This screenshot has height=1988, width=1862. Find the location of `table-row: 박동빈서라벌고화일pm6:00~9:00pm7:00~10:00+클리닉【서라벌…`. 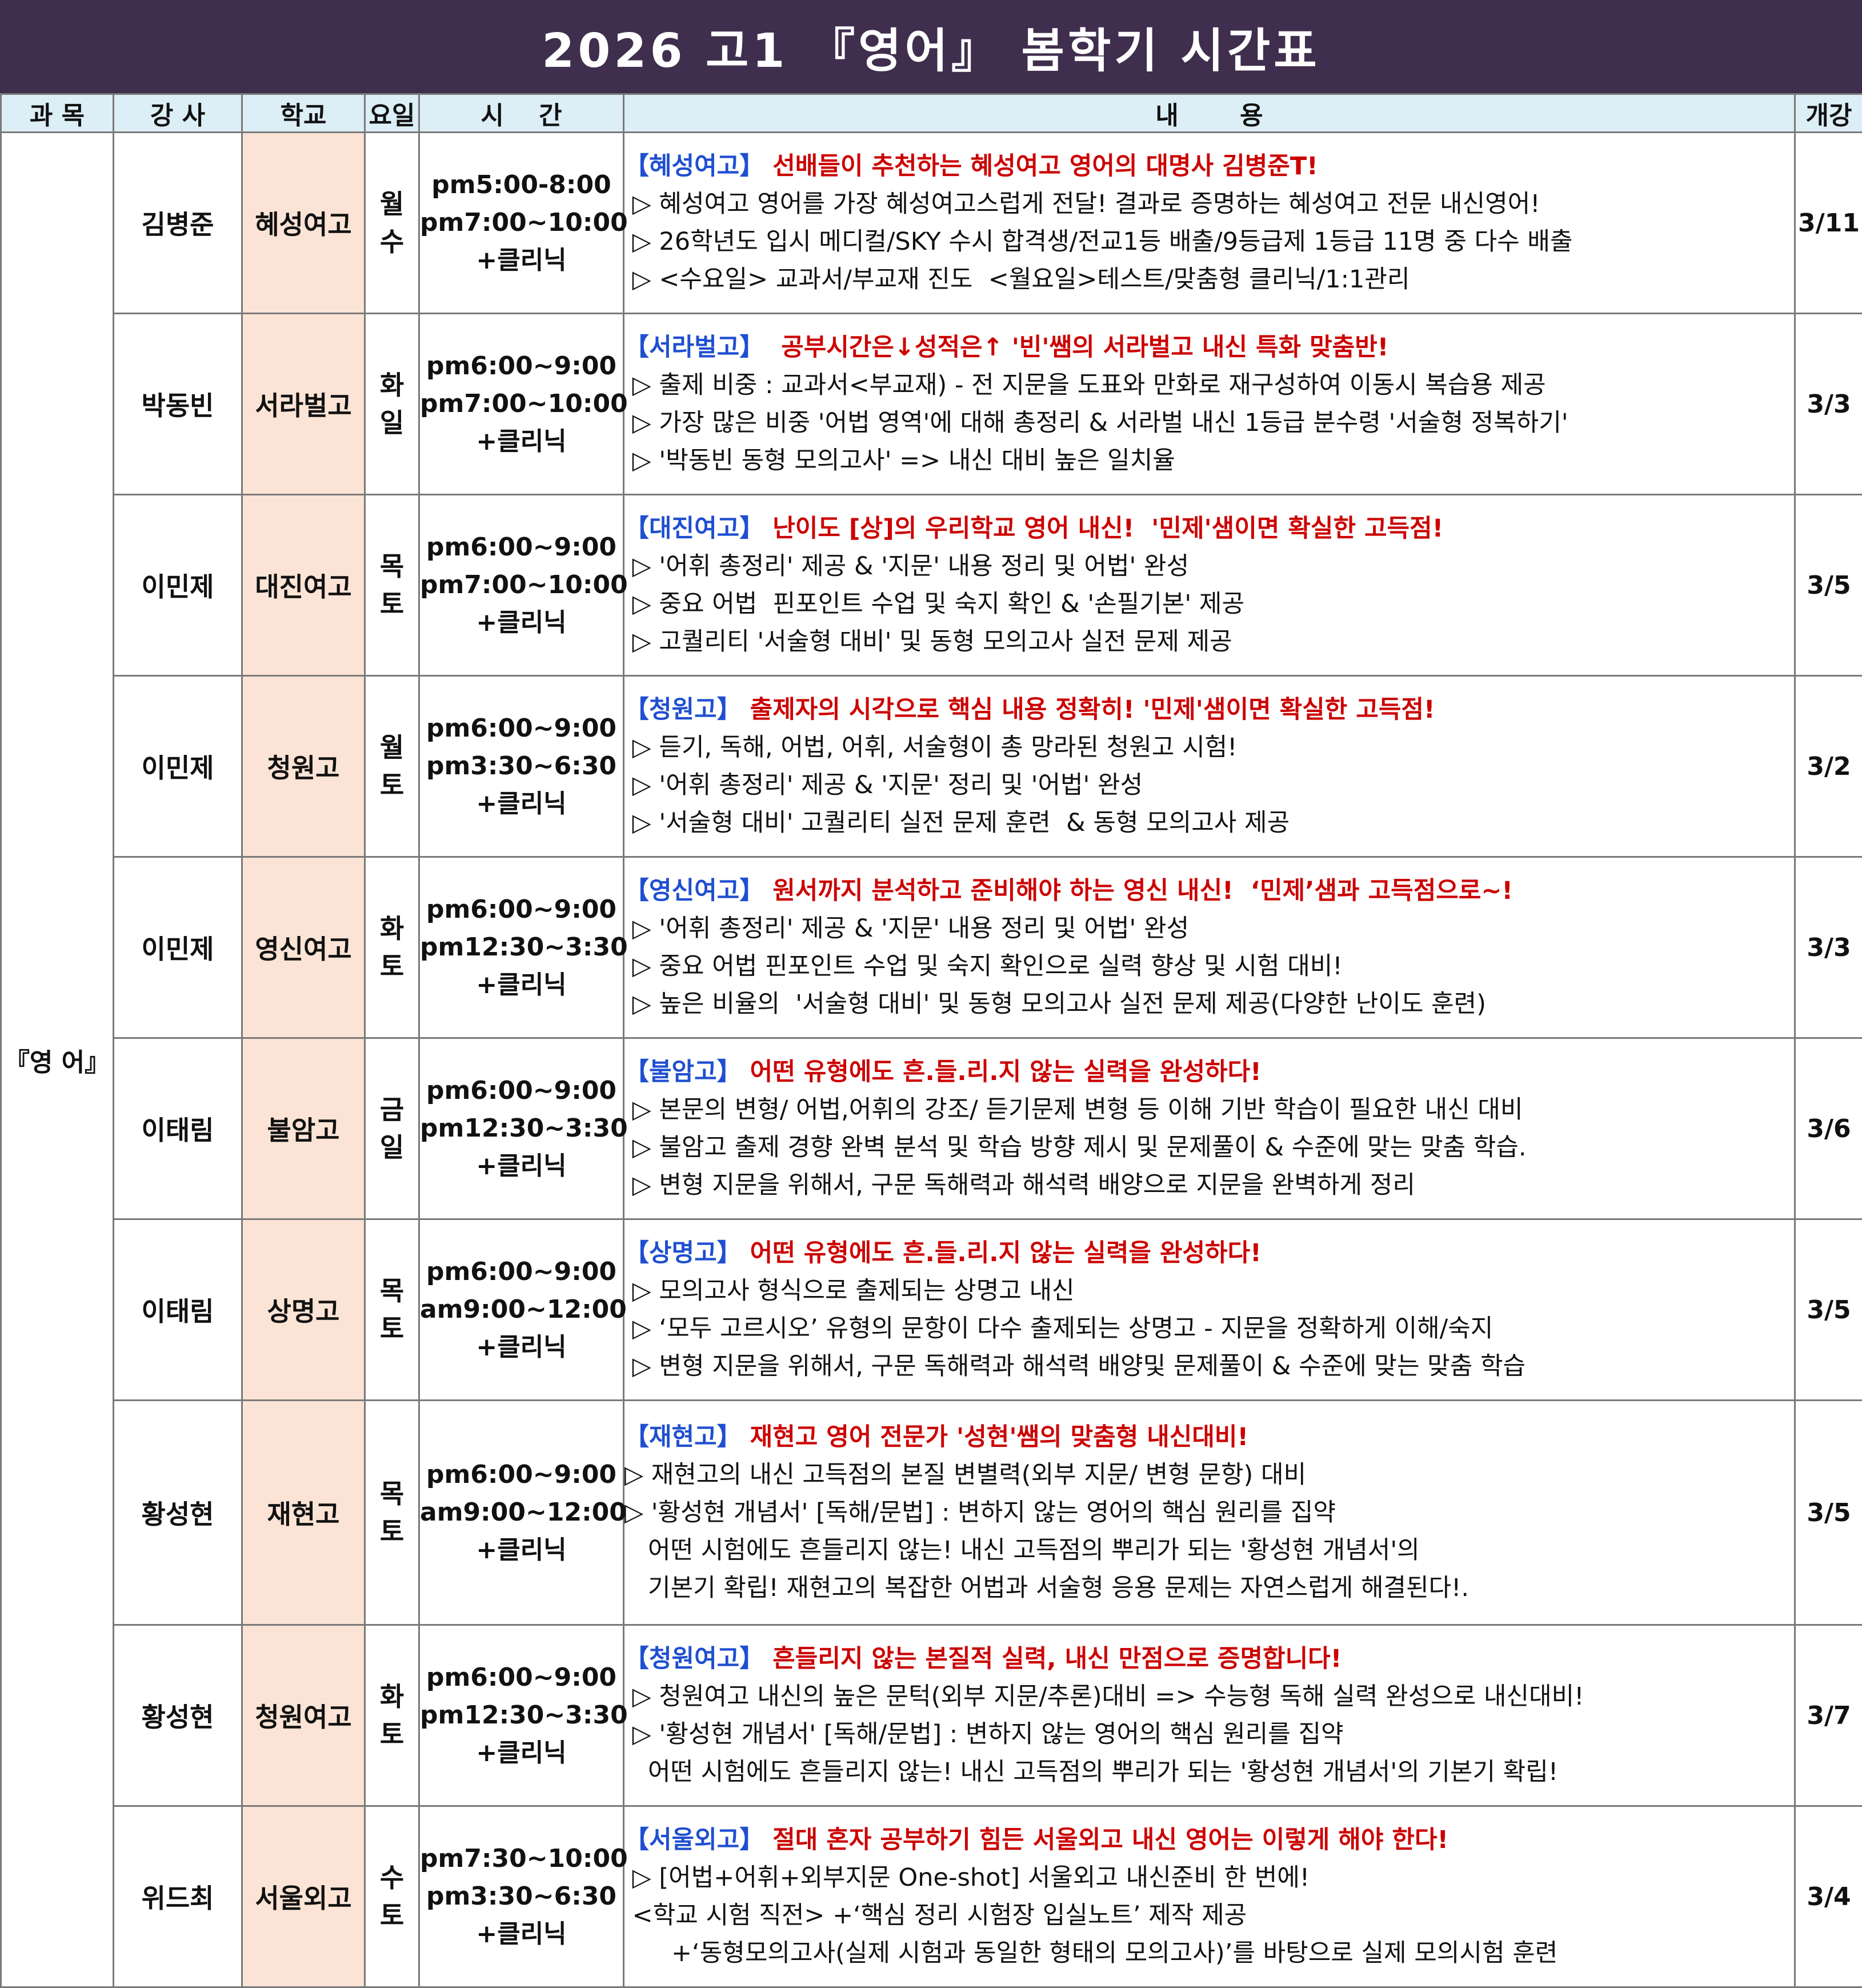

table-row: 박동빈서라벌고화일pm6:00~9:00pm7:00~10:00+클리닉【서라벌… is located at coordinates (931, 404).